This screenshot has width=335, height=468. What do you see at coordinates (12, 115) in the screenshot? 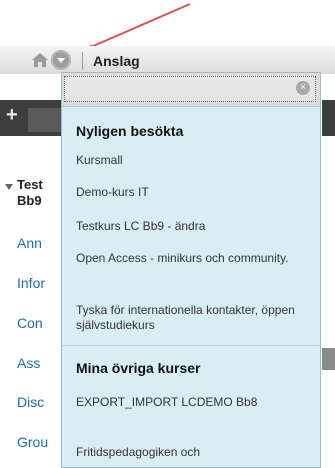
I see `plus-icon: +` at bounding box center [12, 115].